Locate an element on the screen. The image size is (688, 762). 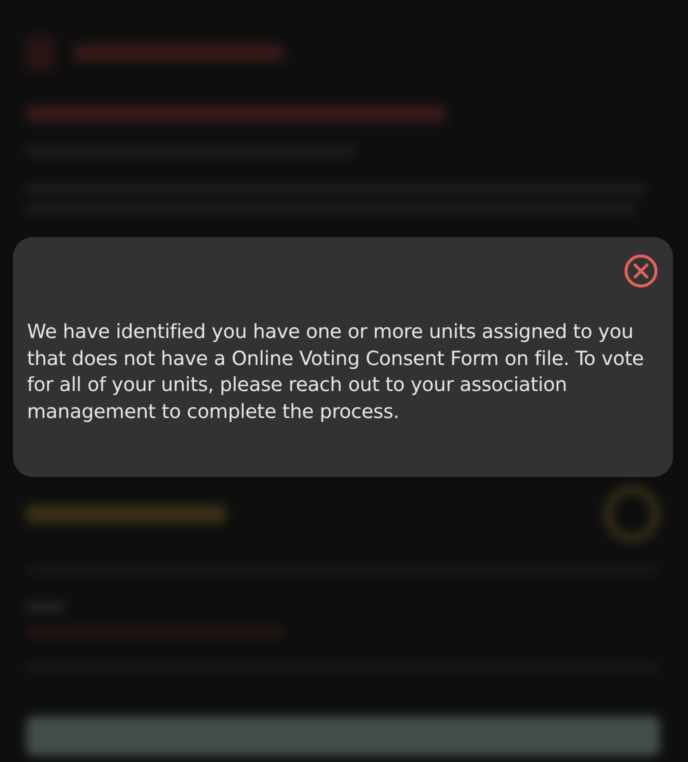
dialog-message: We have identified you have one or more units assigned to you that does not have a Online Voting Consent Form on file. To vote for all of your units, please reach out to your association management to complete the process. is located at coordinates (336, 371).